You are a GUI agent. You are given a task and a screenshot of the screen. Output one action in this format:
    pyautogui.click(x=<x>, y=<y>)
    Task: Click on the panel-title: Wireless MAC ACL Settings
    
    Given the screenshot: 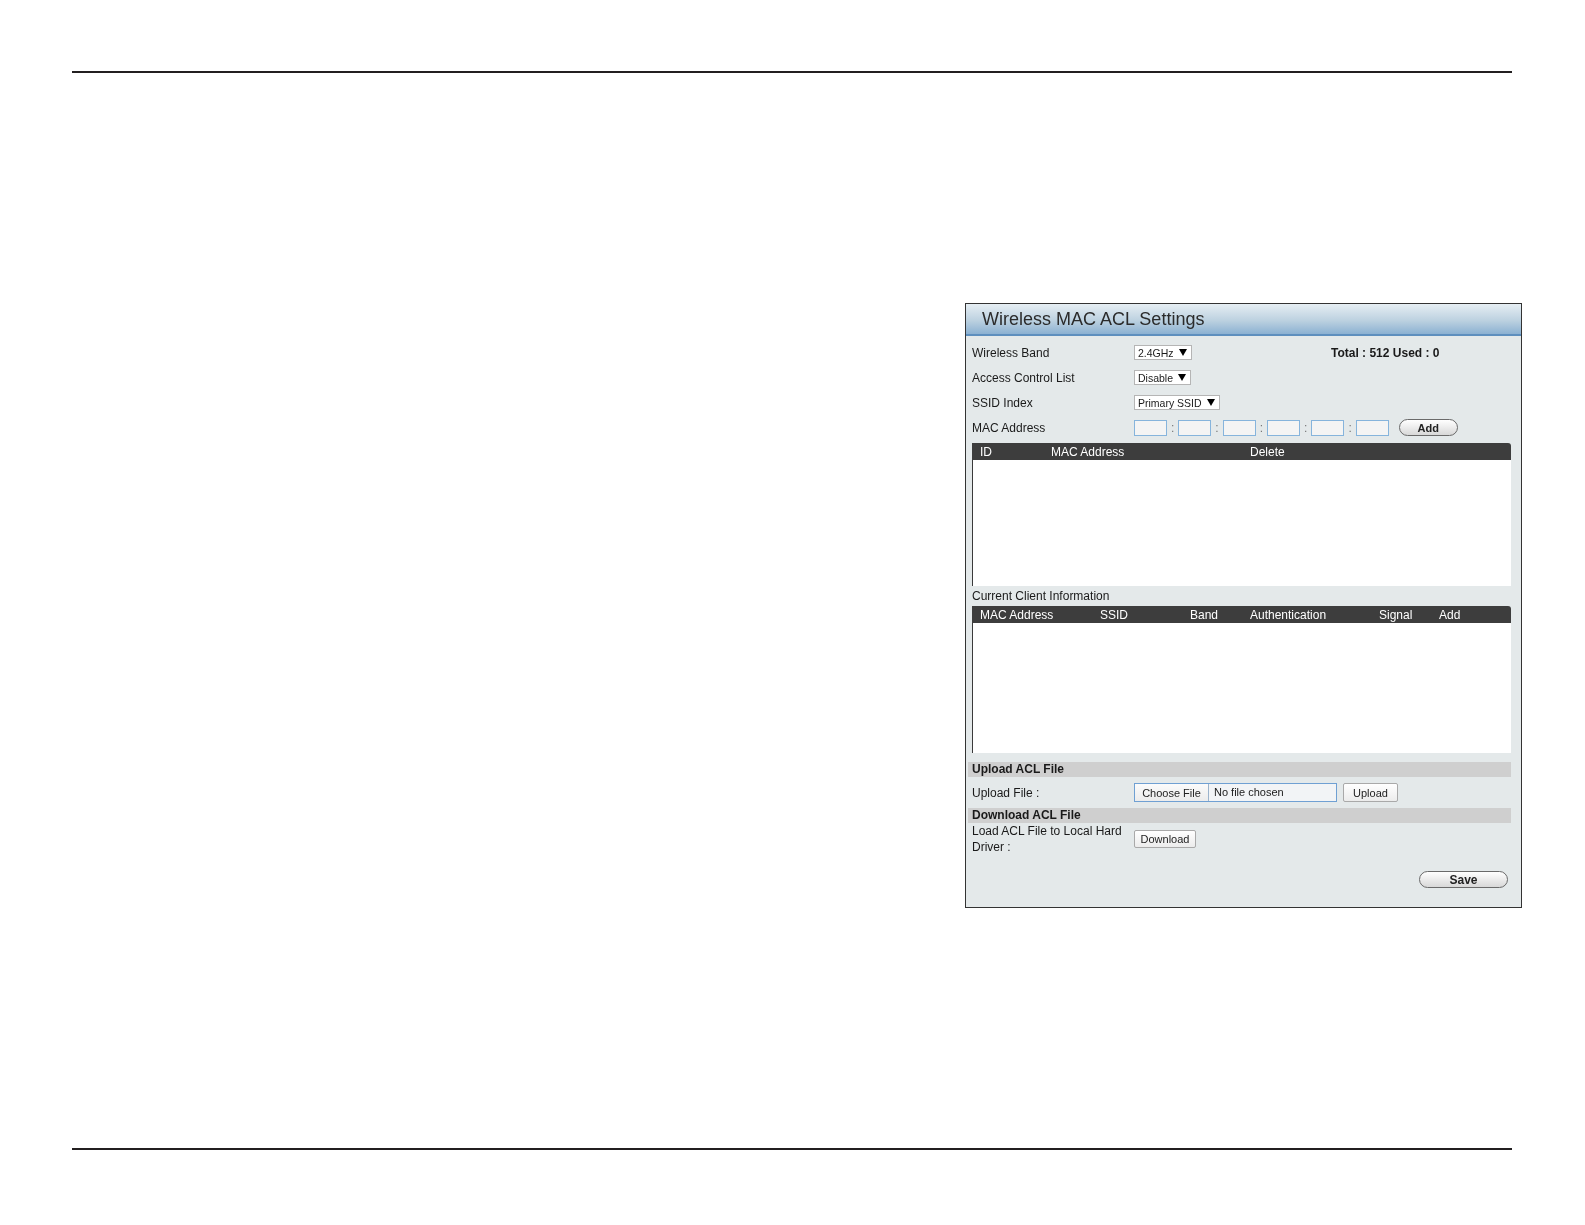 What is the action you would take?
    pyautogui.click(x=1243, y=320)
    